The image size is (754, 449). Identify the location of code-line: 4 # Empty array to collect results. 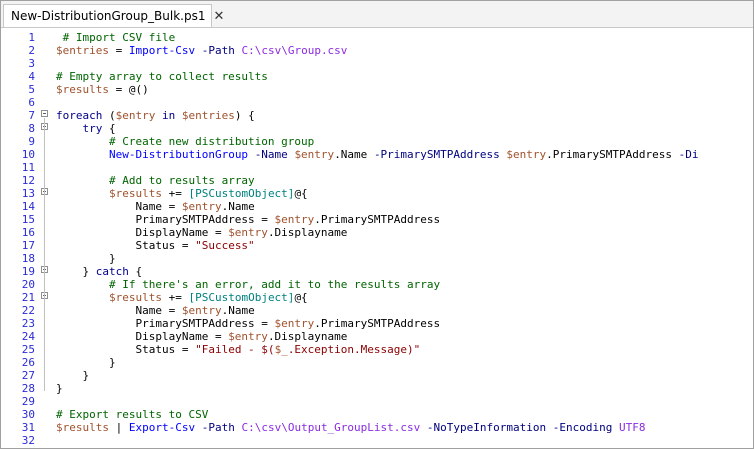
(377, 76).